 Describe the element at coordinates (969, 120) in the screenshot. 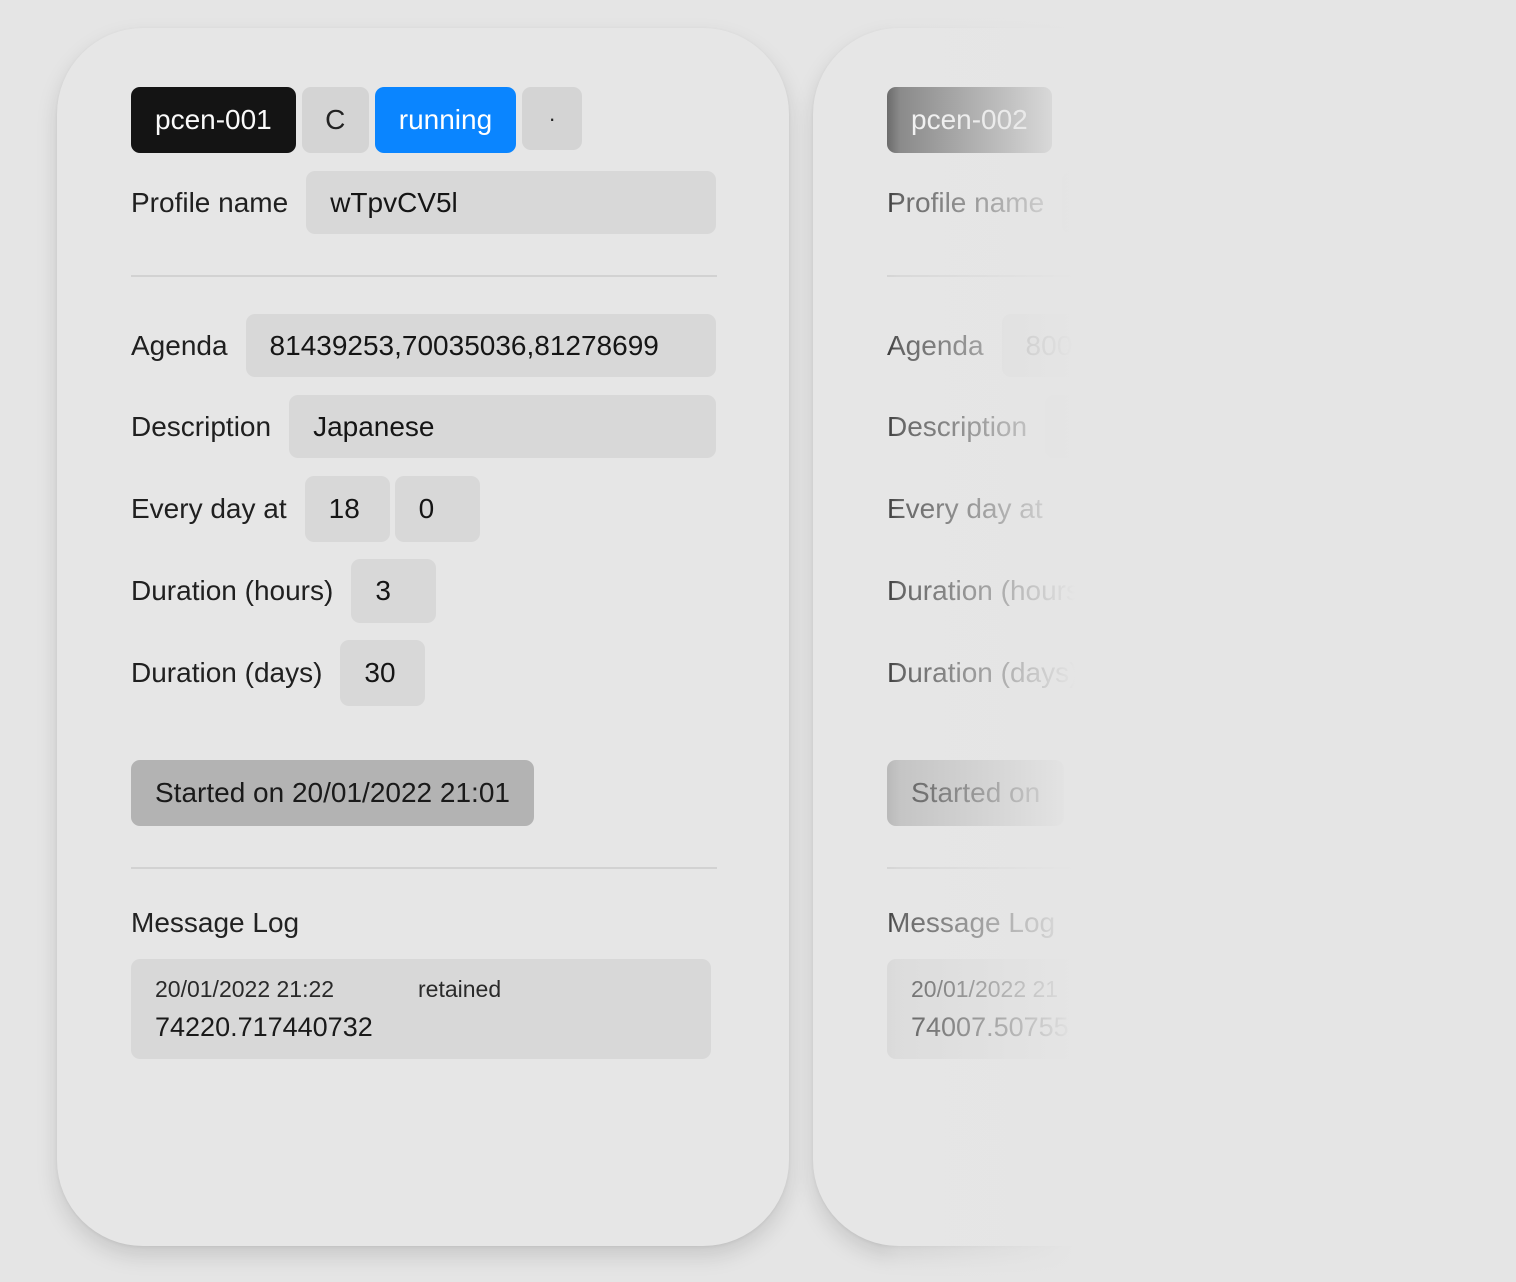

I see `profile-id-badge: pcen-002` at that location.